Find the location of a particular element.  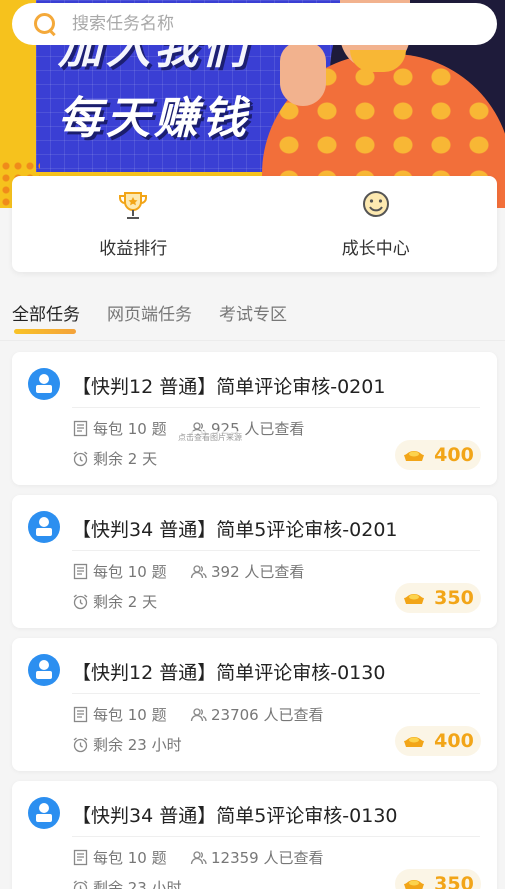

task-title: 【快判12 普通】简单评论审核-0130 is located at coordinates (229, 673).